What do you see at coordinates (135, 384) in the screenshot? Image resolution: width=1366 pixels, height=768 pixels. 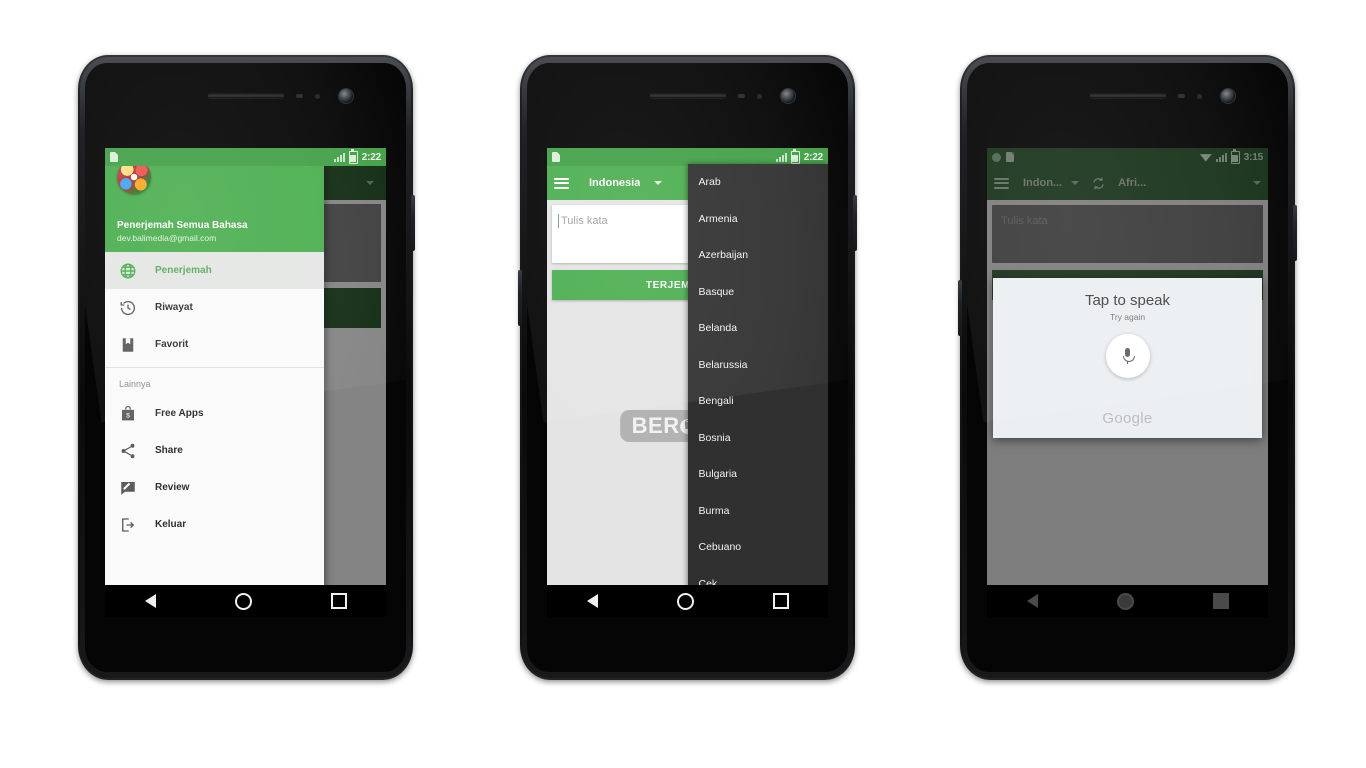 I see `drawer-section-label: Lainnya` at bounding box center [135, 384].